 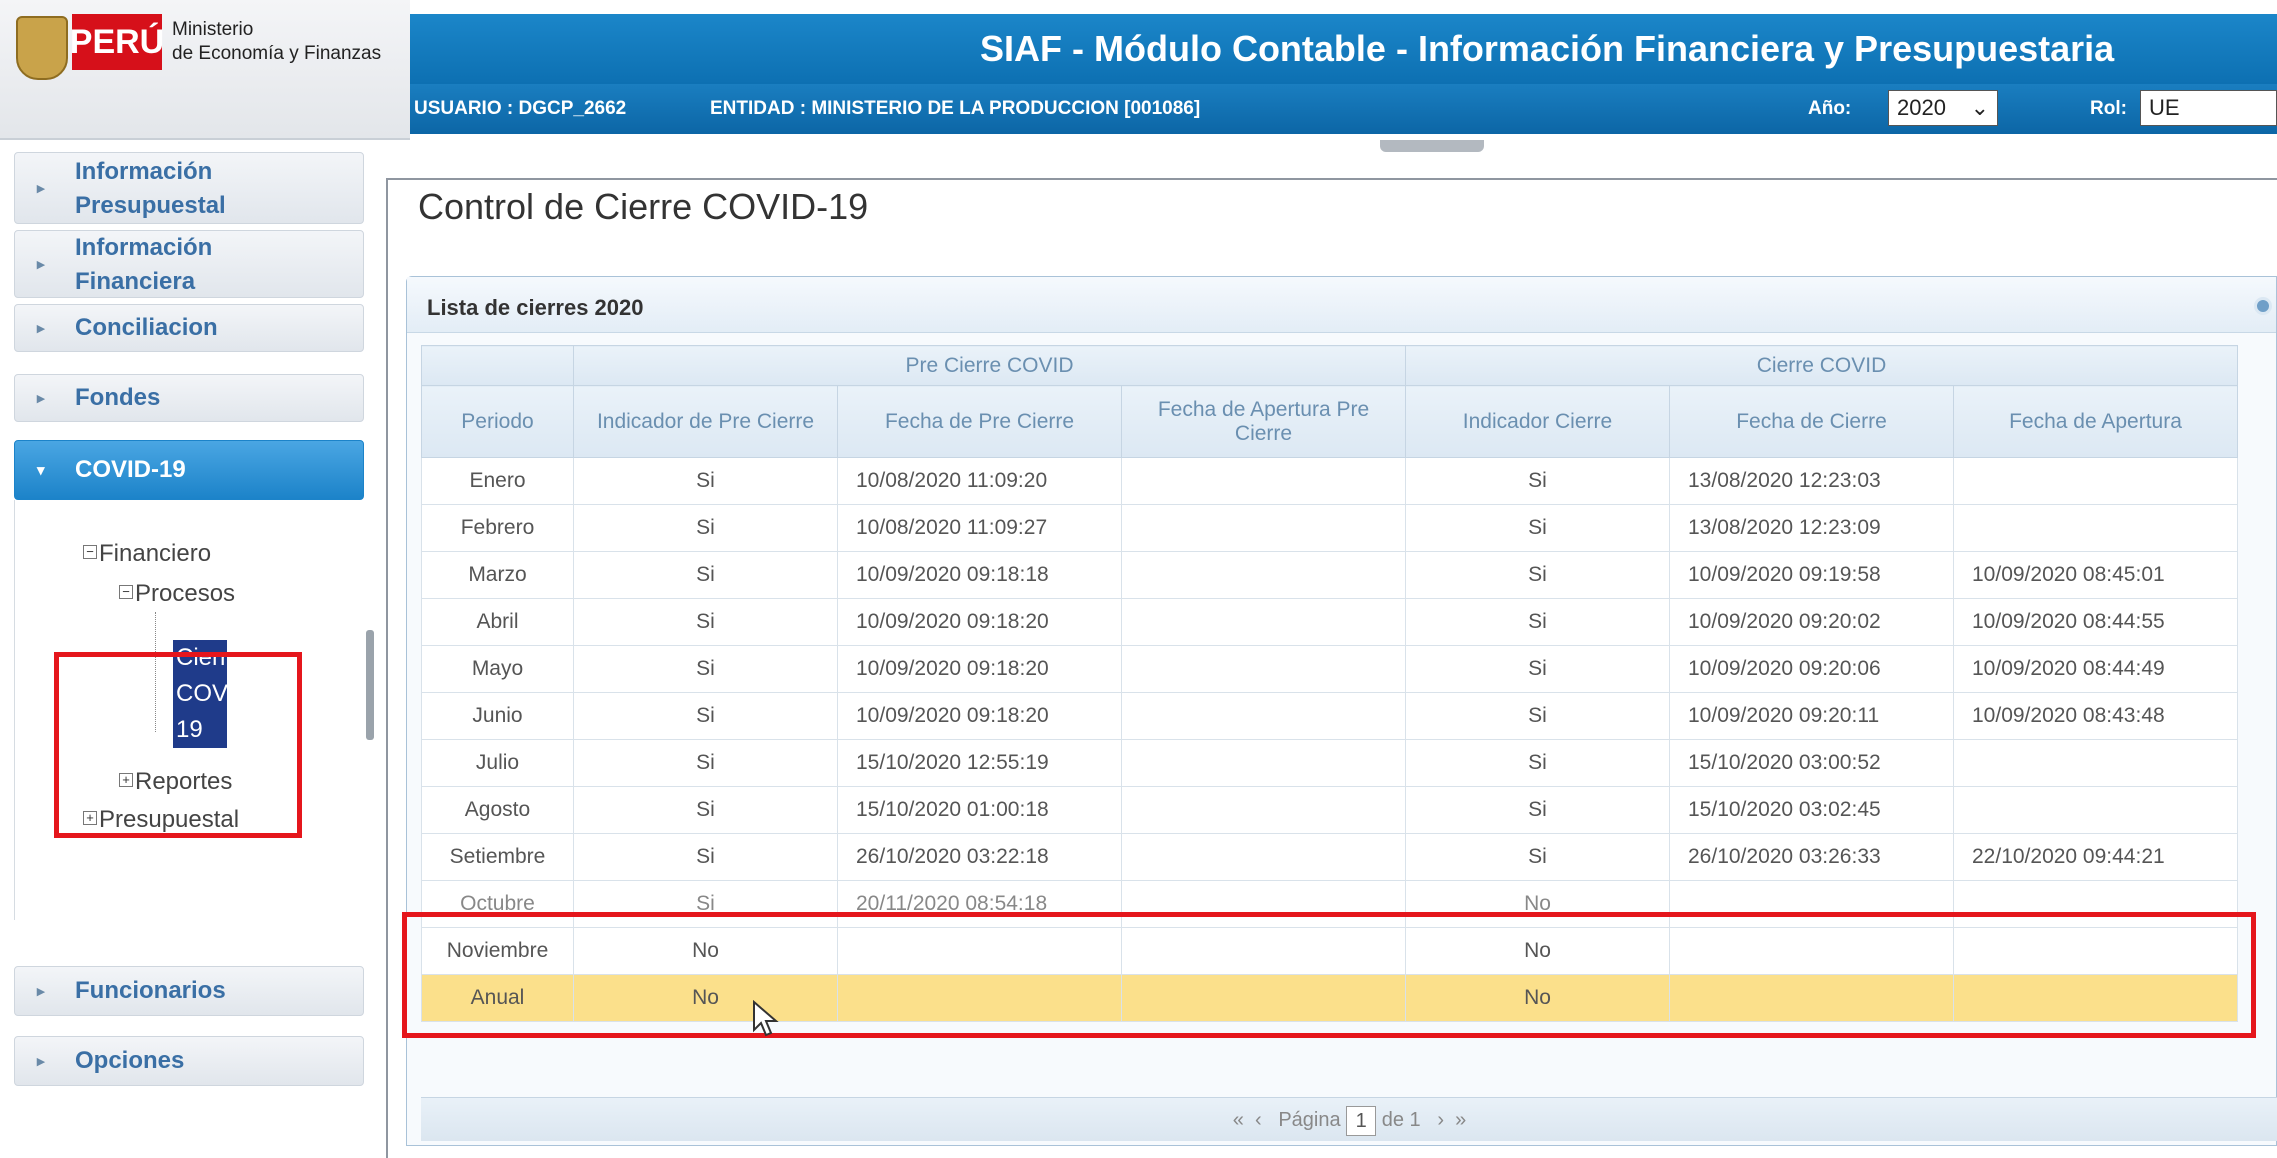 What do you see at coordinates (205, 70) in the screenshot?
I see `logo: PERÚ Ministerio de Economía y Finanzas` at bounding box center [205, 70].